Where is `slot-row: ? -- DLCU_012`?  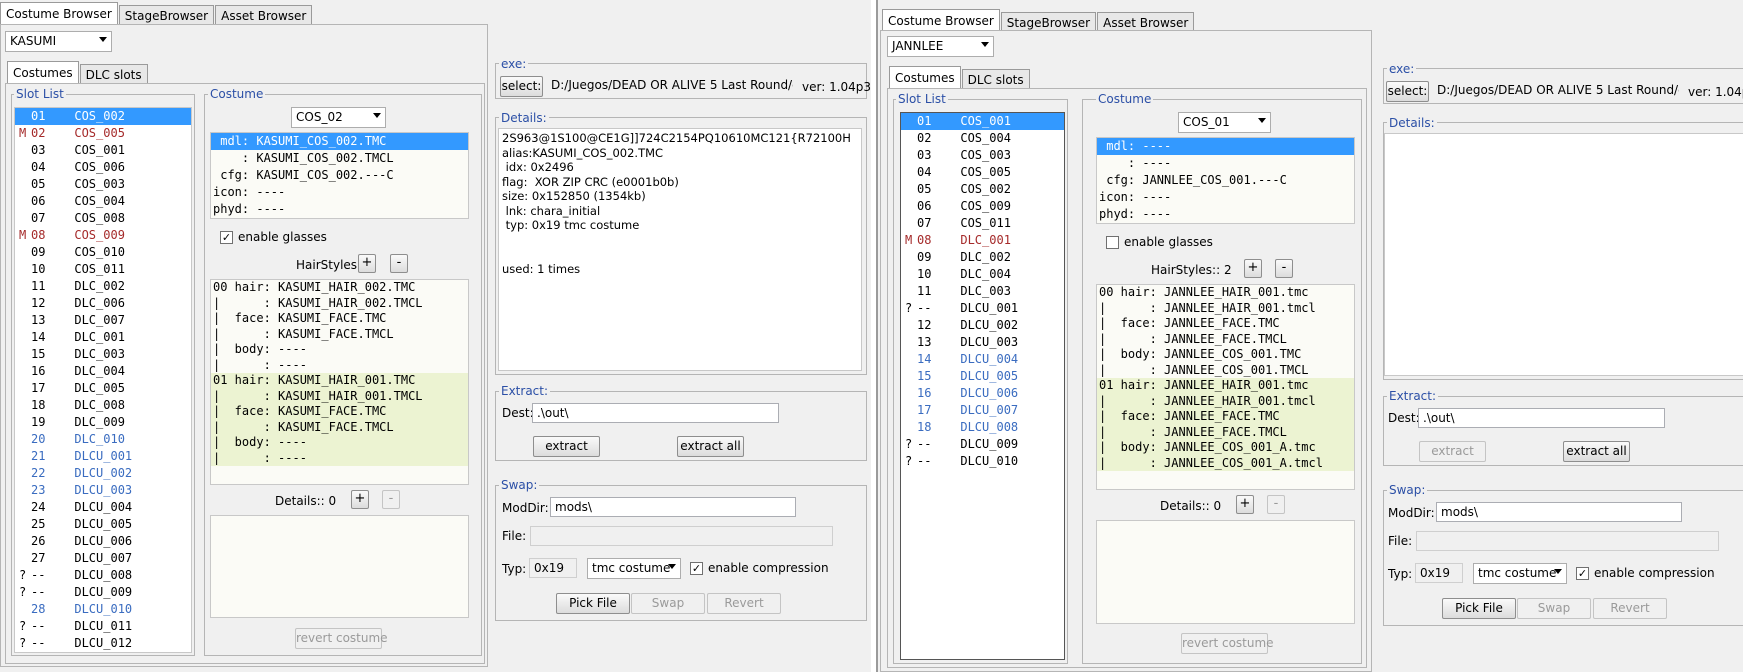
slot-row: ? -- DLCU_012 is located at coordinates (103, 643).